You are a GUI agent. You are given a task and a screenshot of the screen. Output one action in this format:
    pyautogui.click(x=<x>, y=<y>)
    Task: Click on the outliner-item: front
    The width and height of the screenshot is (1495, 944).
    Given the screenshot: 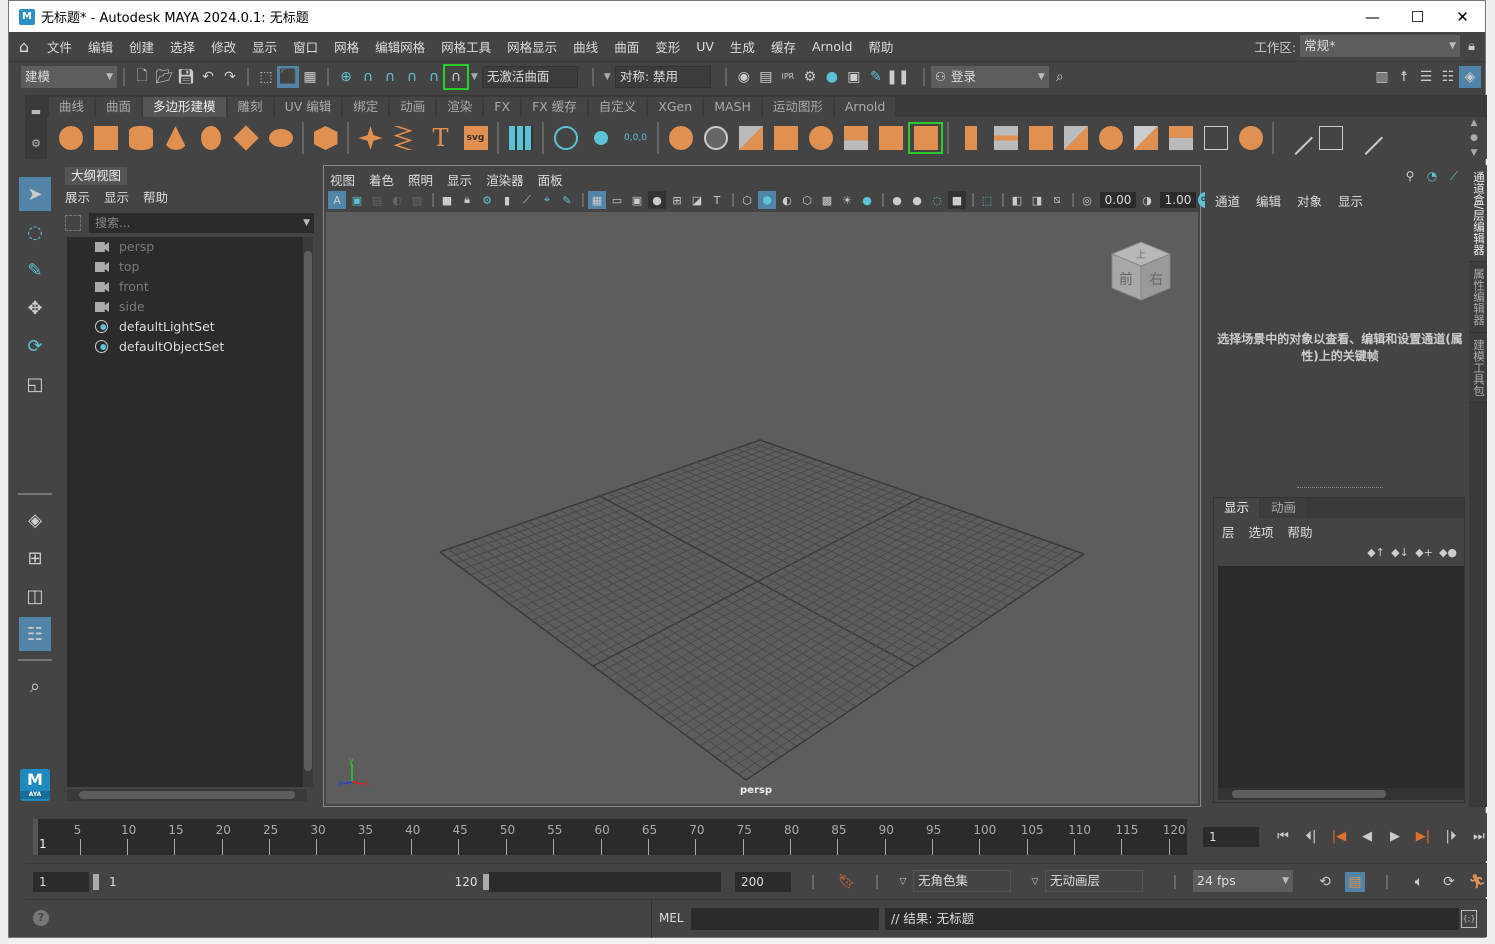 What is the action you would take?
    pyautogui.click(x=186, y=287)
    